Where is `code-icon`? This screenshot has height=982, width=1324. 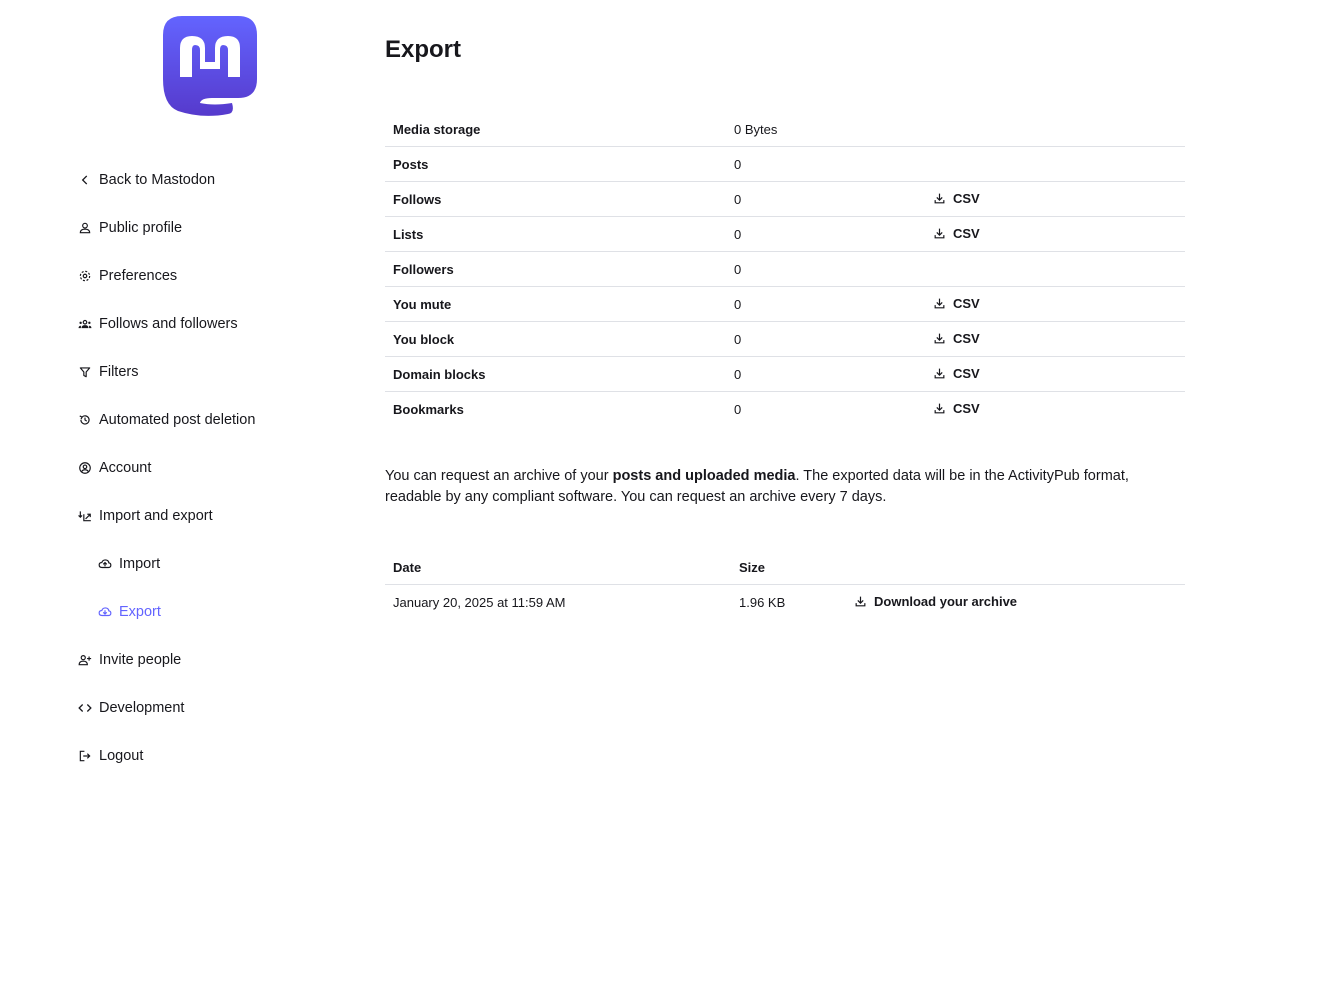 code-icon is located at coordinates (85, 708).